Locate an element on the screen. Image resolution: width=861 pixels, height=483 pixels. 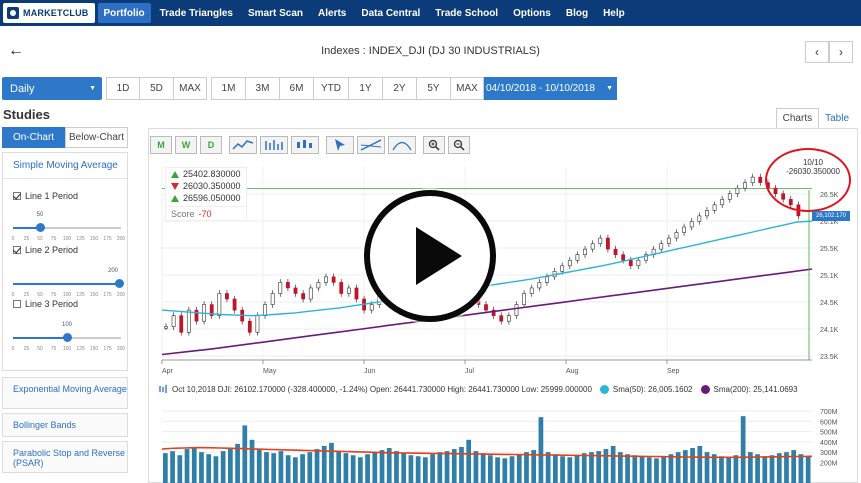
sma-panel-header: Simple Moving Average is located at coordinates (65, 166).